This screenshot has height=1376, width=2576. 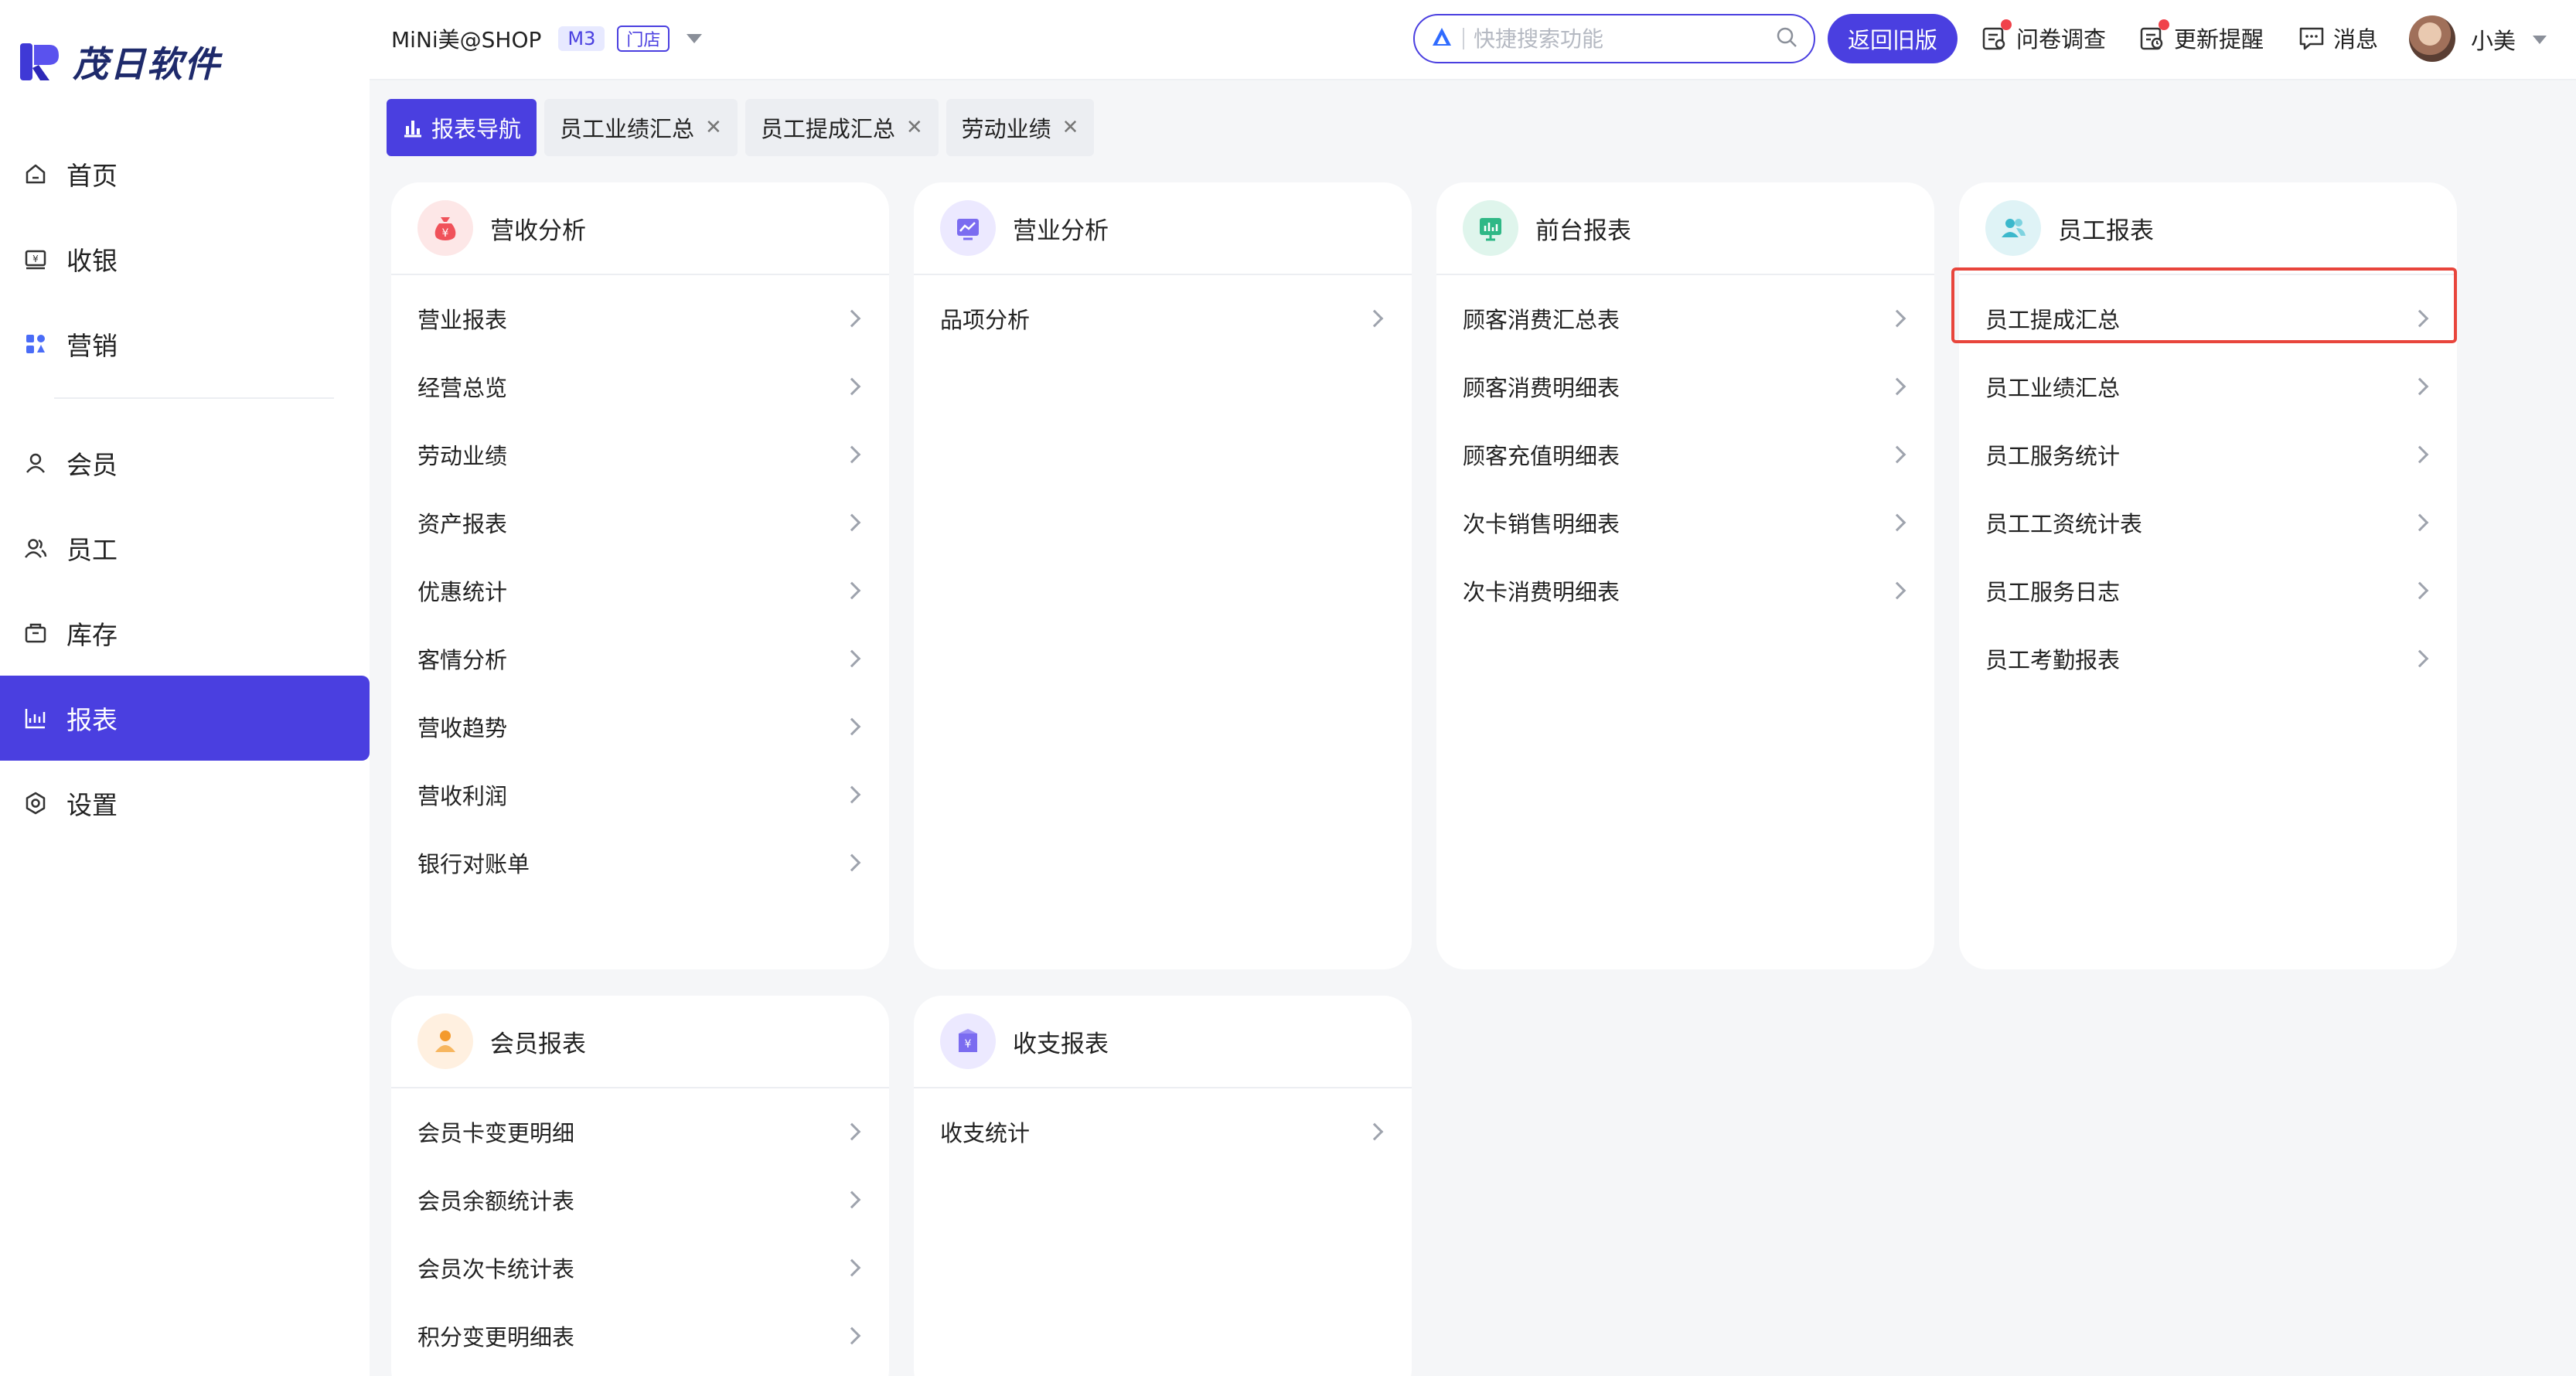 I want to click on tab-labor-performance: 劳动业绩 ✕, so click(x=1020, y=127).